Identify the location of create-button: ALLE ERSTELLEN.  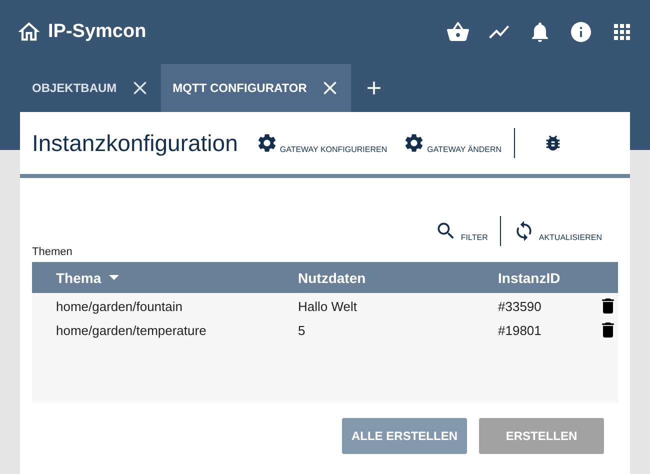
(404, 436).